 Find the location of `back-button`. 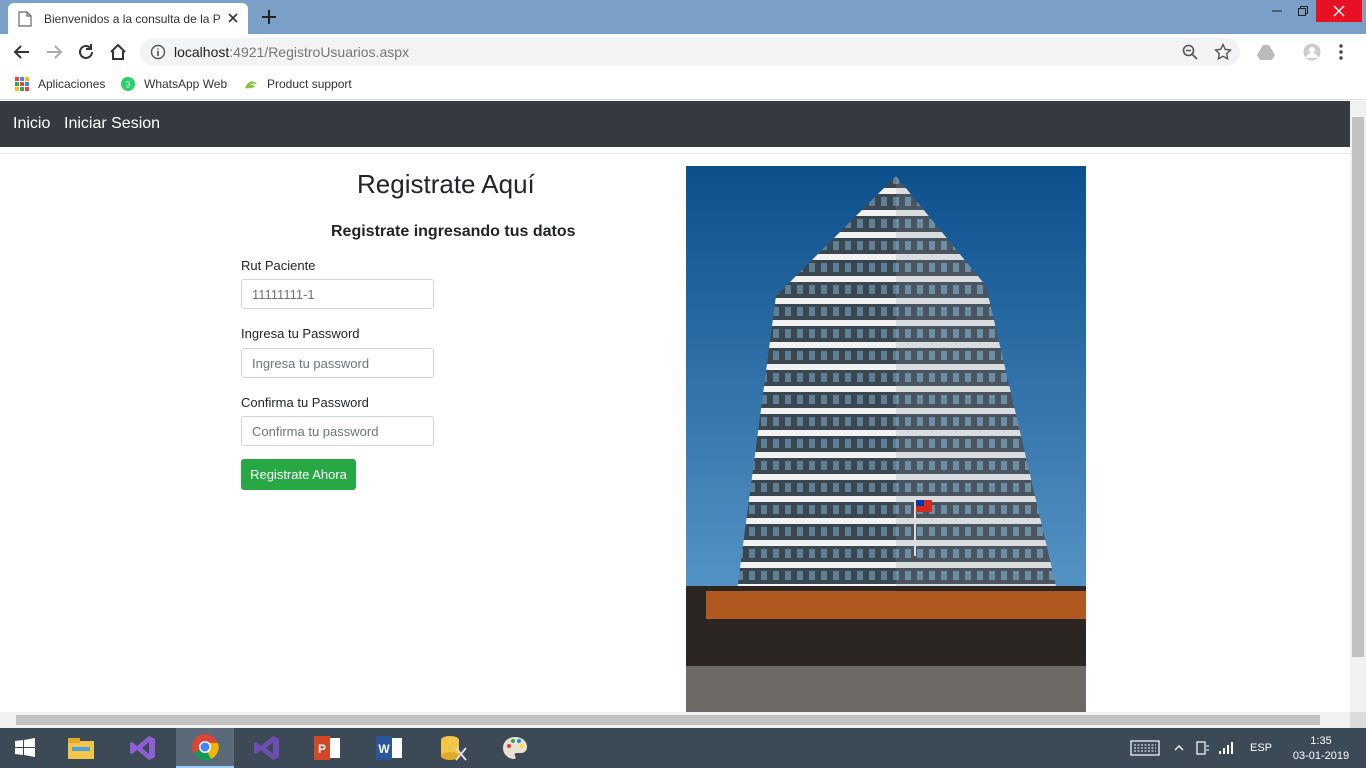

back-button is located at coordinates (22, 52).